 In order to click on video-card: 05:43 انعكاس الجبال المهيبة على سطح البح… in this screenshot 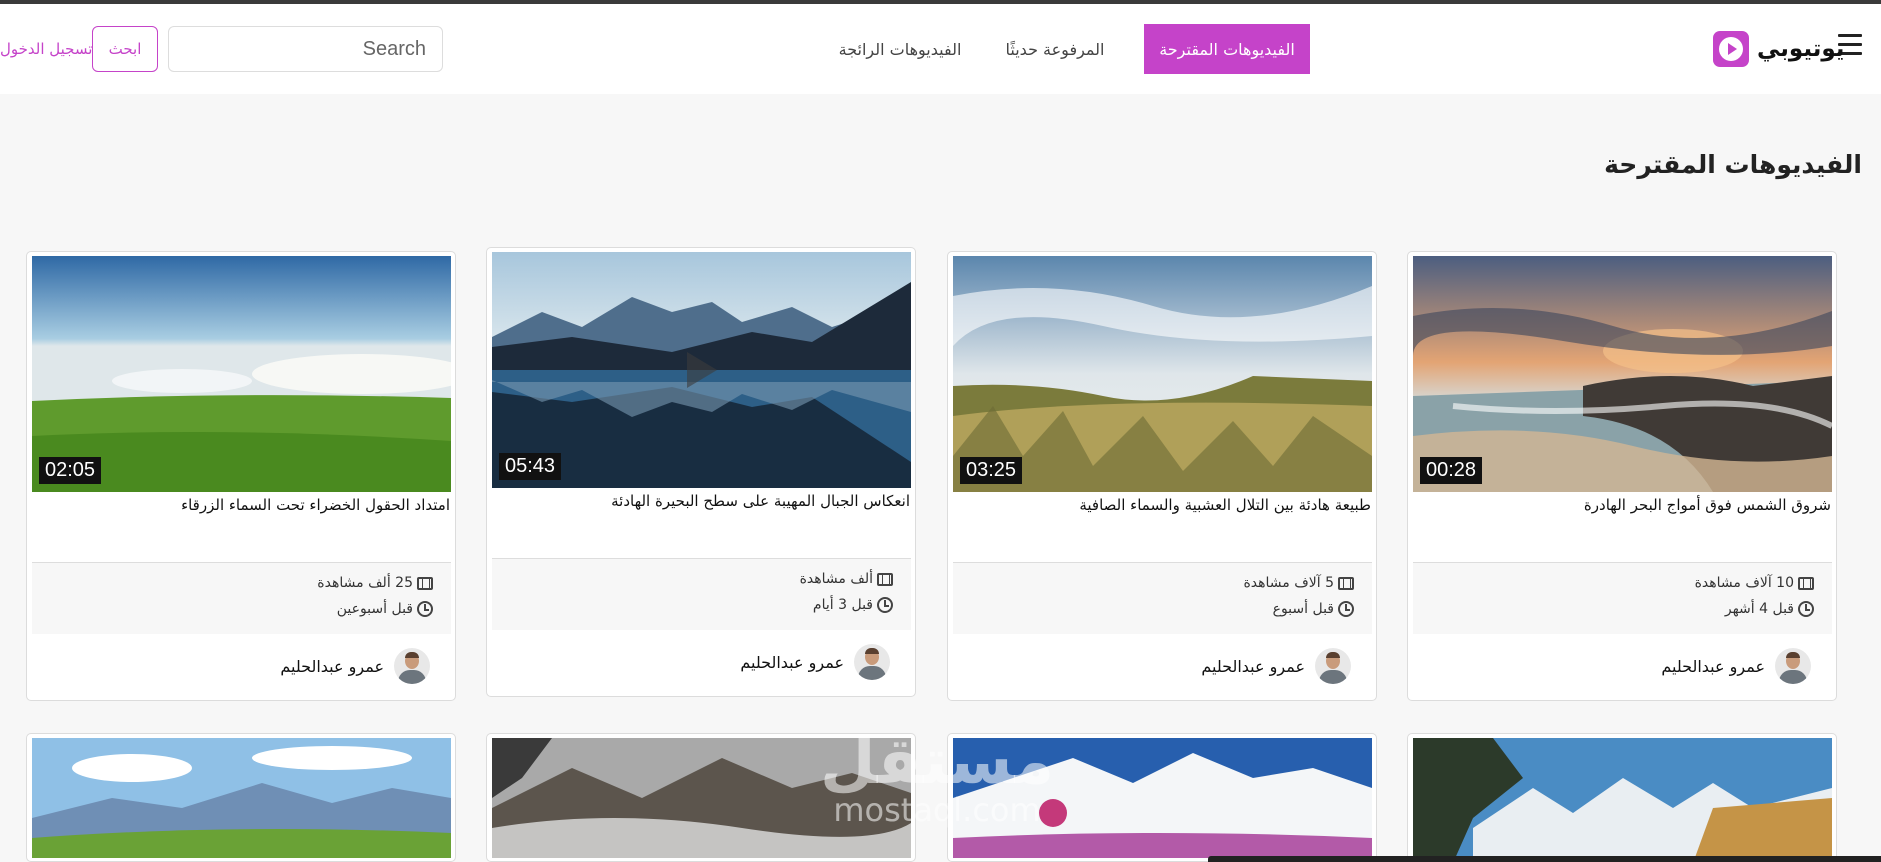, I will do `click(701, 472)`.